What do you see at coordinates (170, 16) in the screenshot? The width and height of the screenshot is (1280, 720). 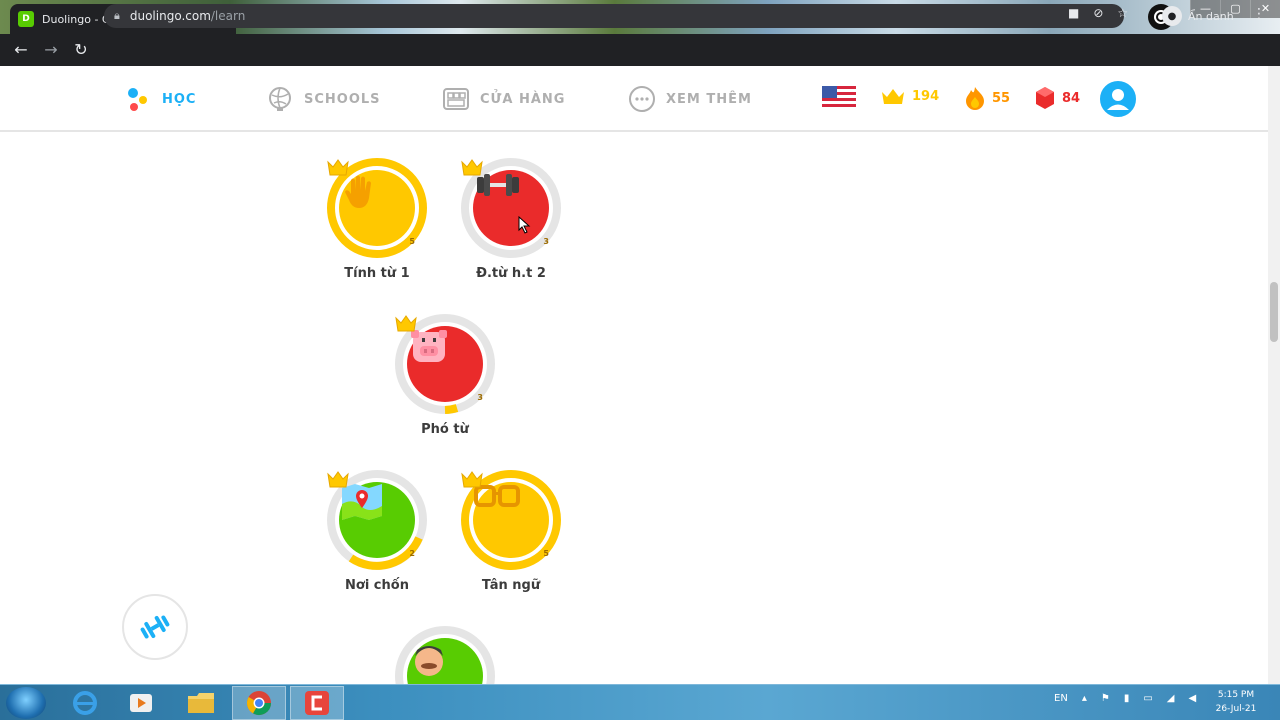 I see `url-host: duolingo.com` at bounding box center [170, 16].